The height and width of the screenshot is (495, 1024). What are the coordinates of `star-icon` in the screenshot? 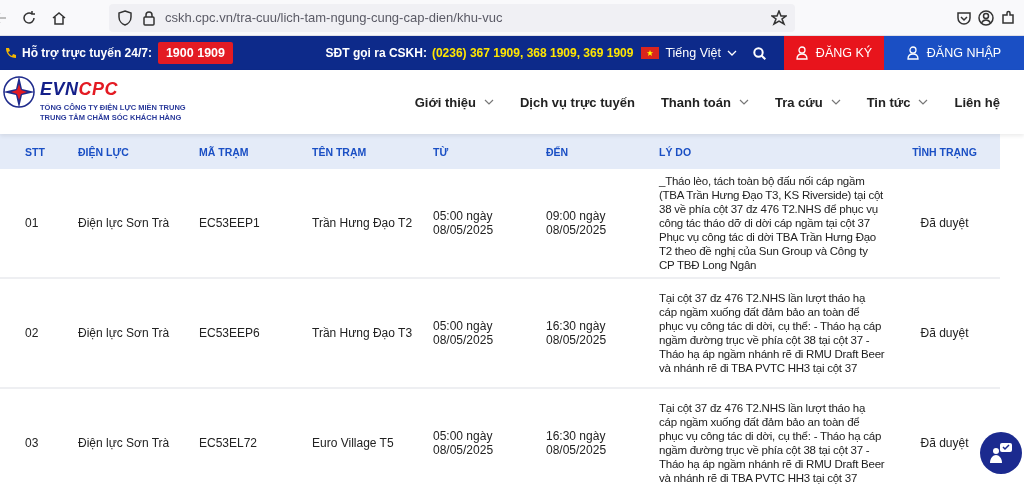 It's located at (779, 17).